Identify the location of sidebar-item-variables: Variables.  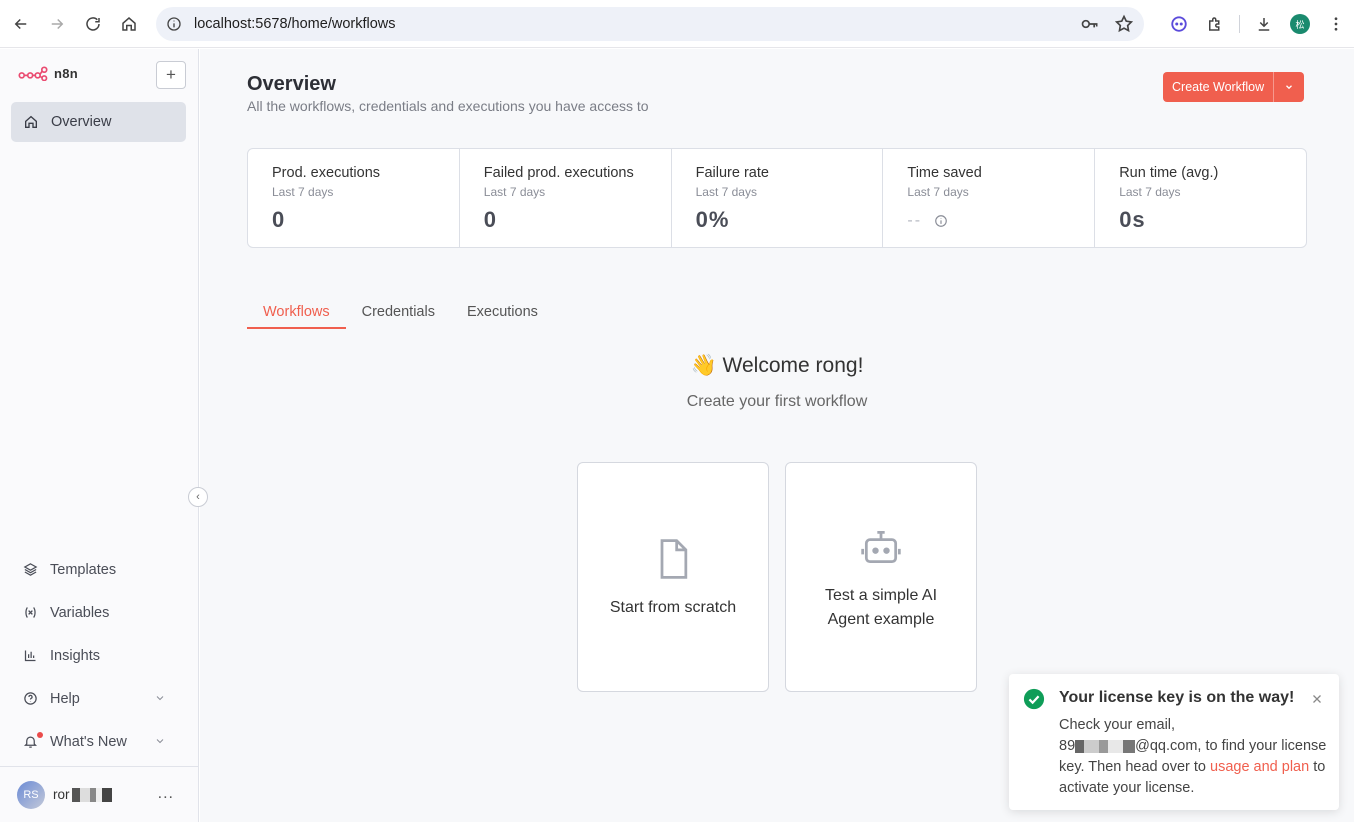
(98, 612).